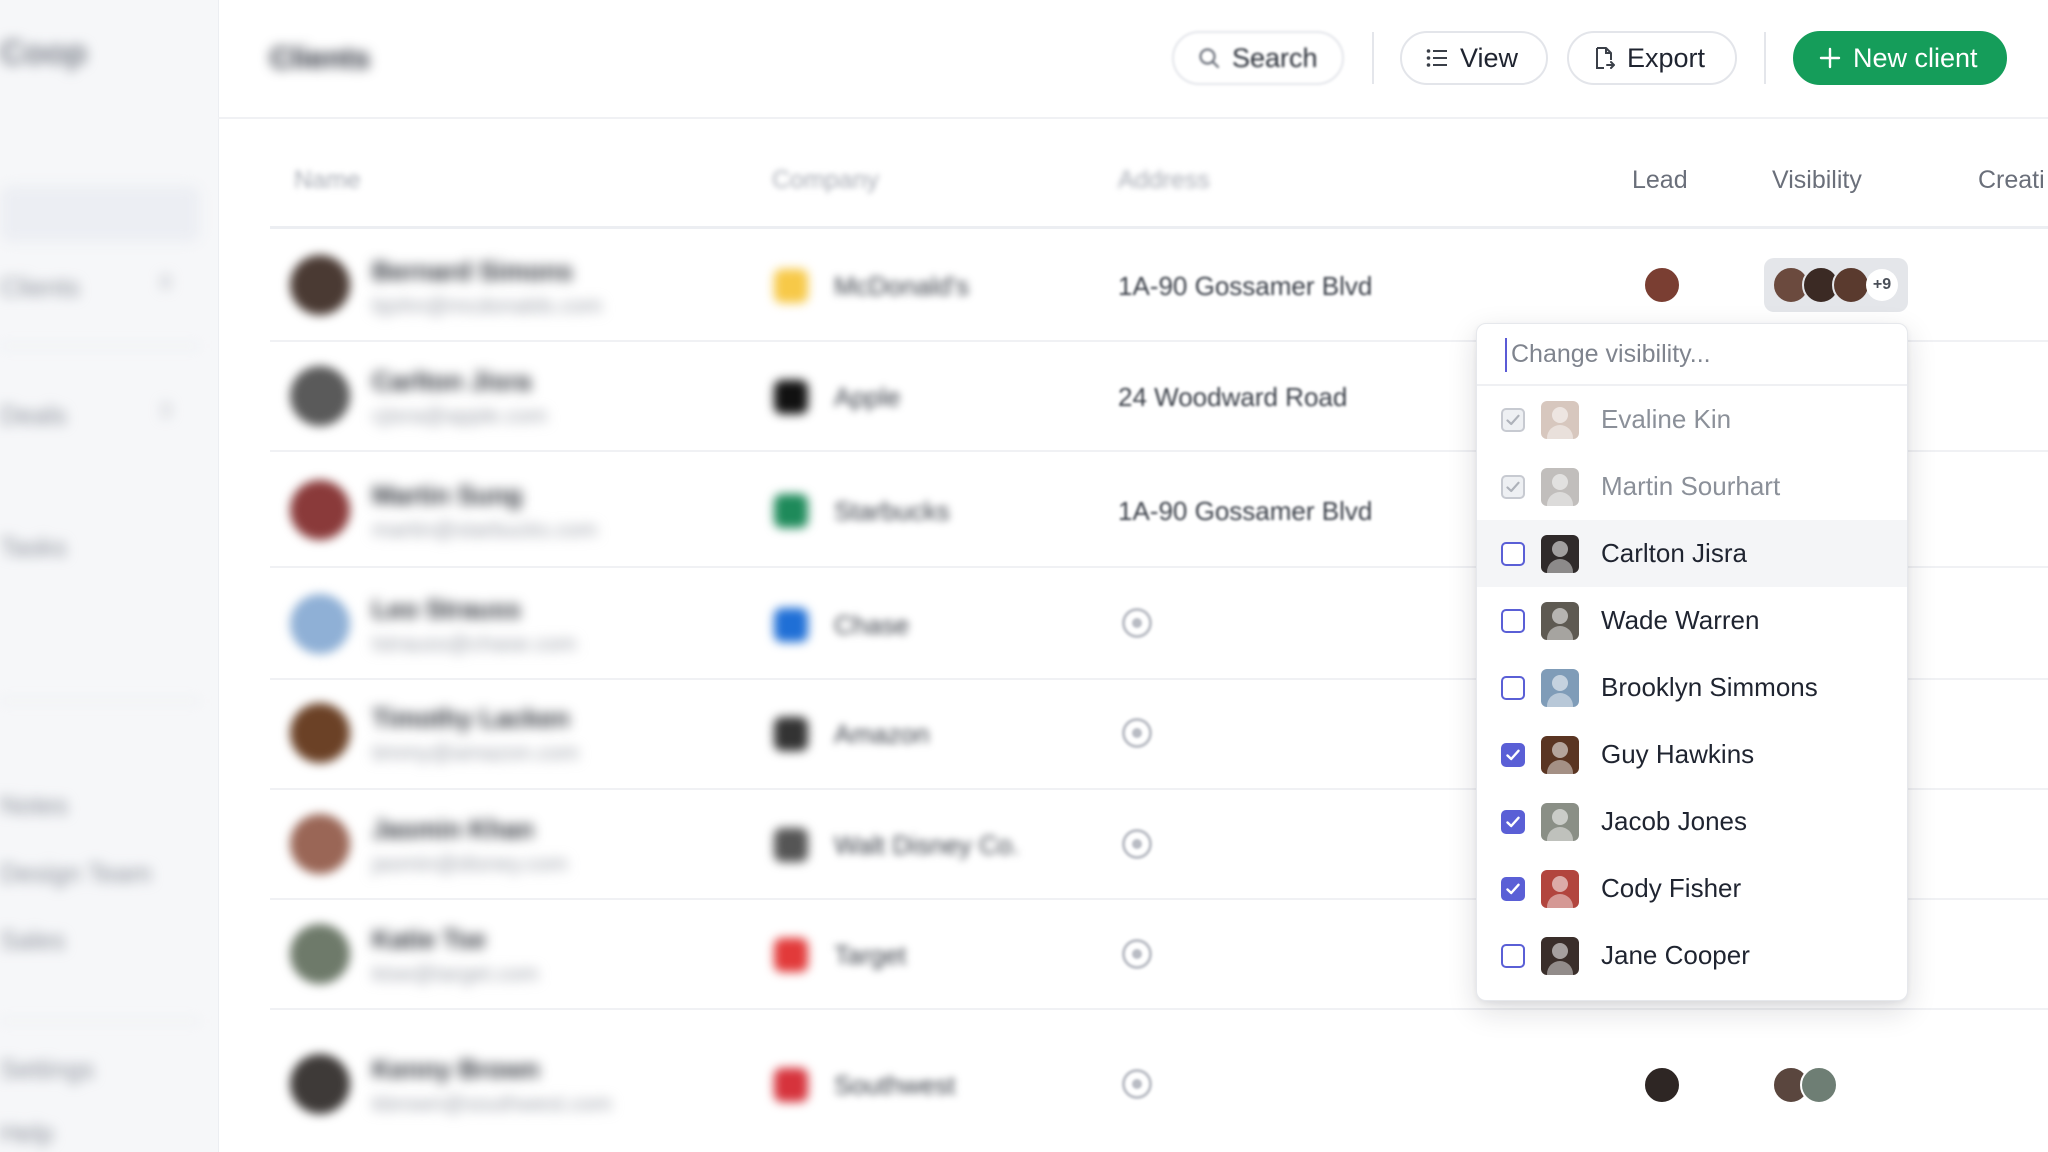  What do you see at coordinates (1692, 687) in the screenshot?
I see `visibility-option-brooklyn-simmons: Brooklyn Simmons` at bounding box center [1692, 687].